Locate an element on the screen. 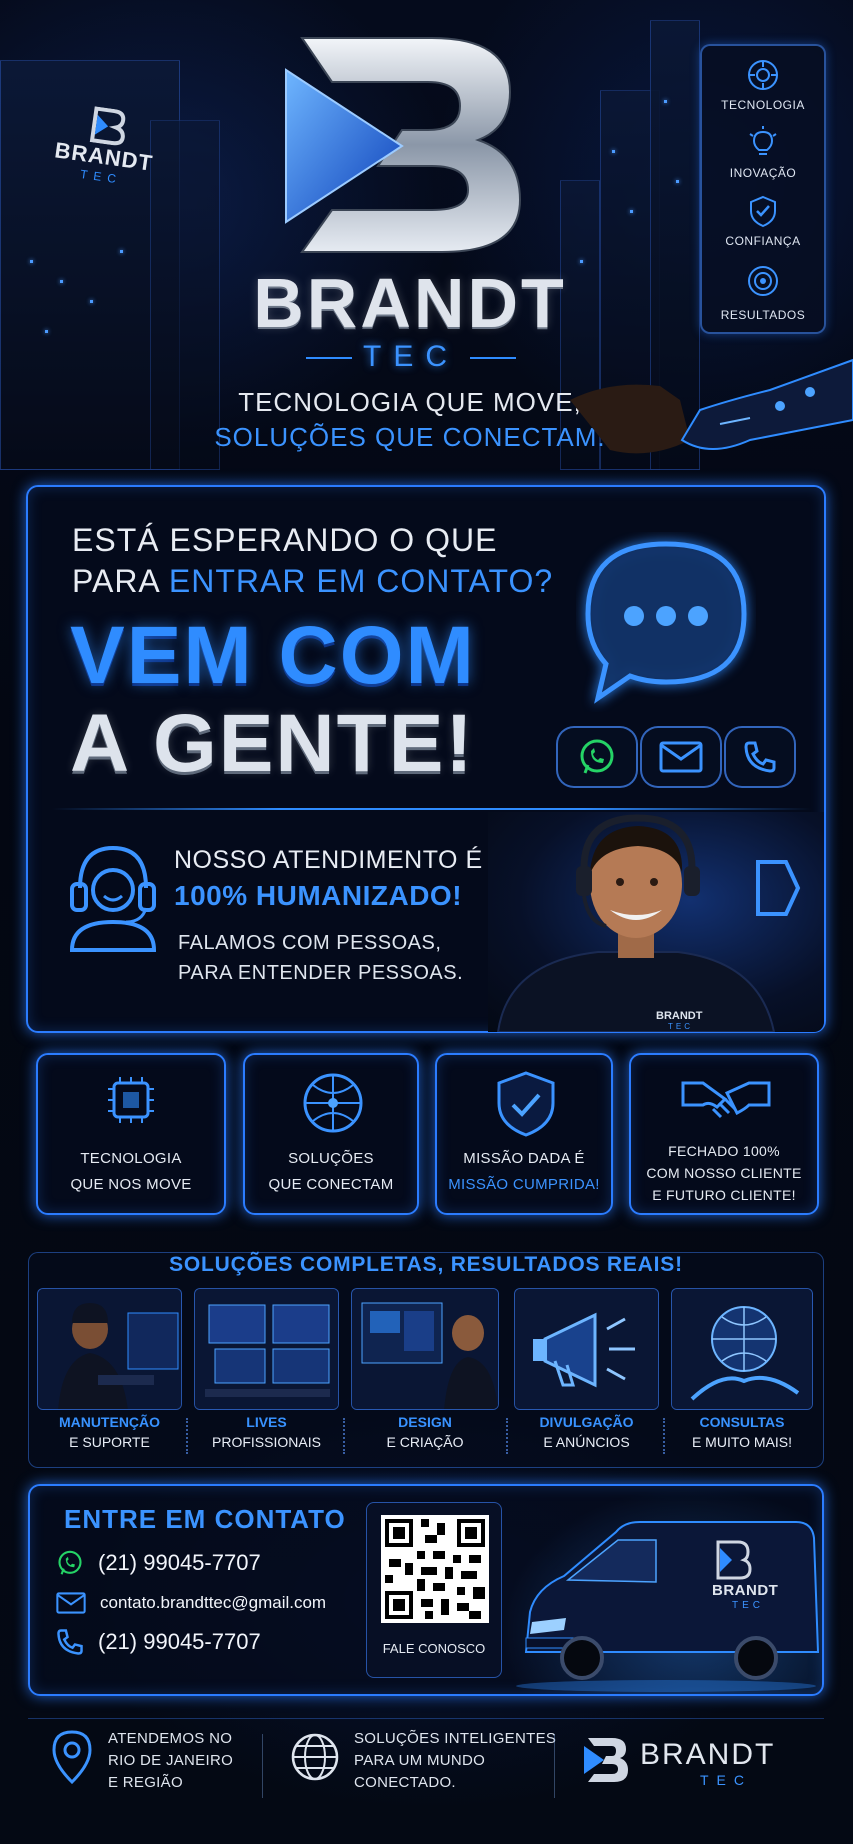 The width and height of the screenshot is (853, 1844). feature-line2: QUE CONECTAM is located at coordinates (331, 1184).